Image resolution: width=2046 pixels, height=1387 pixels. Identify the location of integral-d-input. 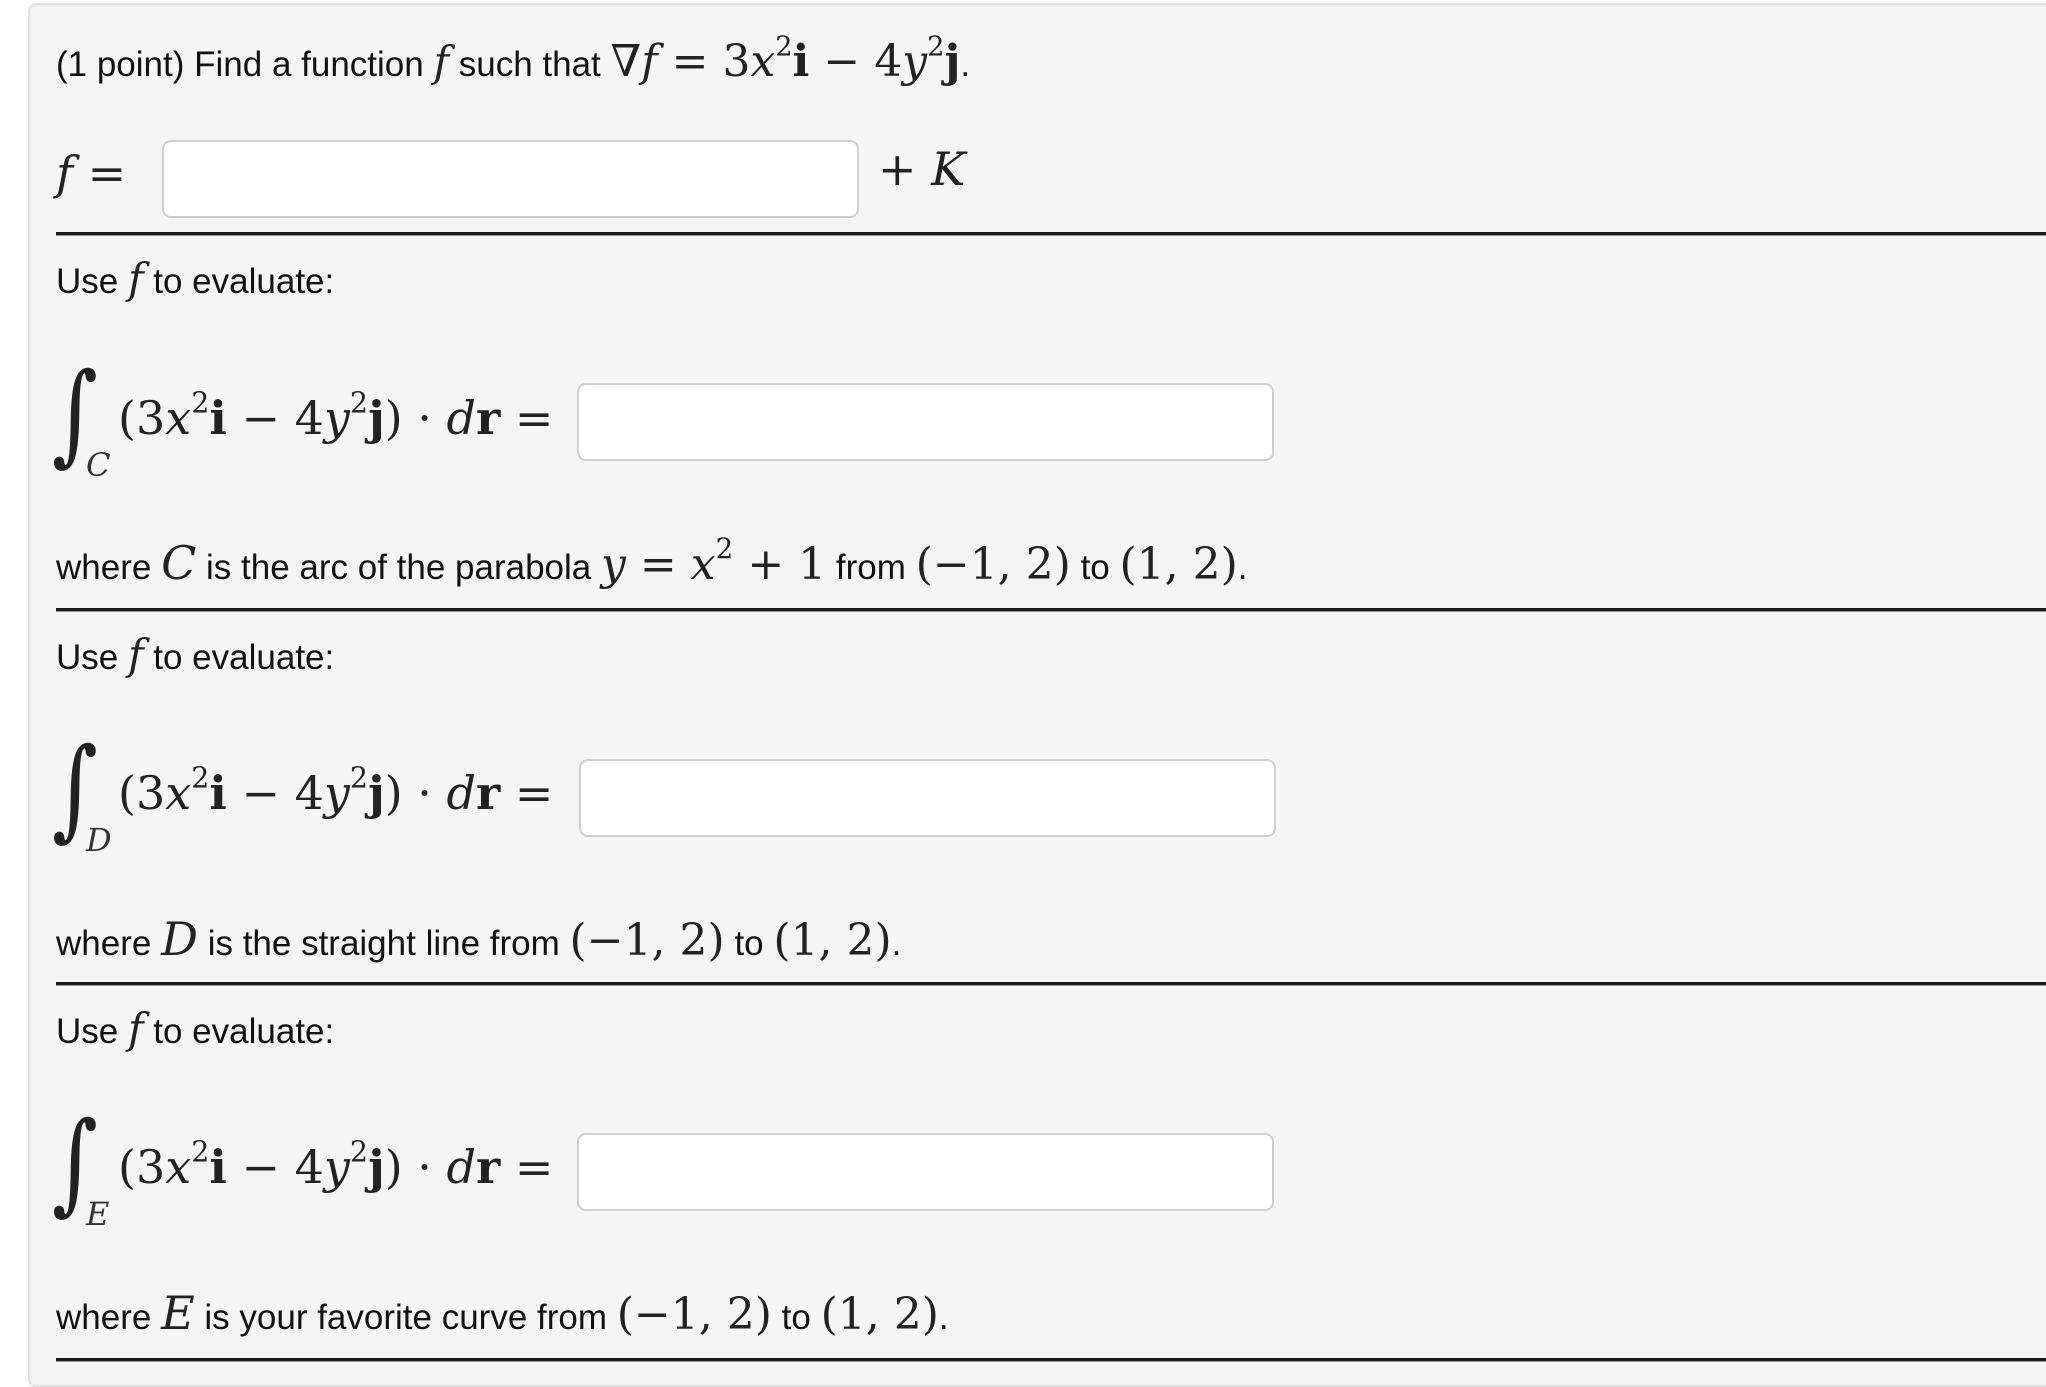
(927, 798).